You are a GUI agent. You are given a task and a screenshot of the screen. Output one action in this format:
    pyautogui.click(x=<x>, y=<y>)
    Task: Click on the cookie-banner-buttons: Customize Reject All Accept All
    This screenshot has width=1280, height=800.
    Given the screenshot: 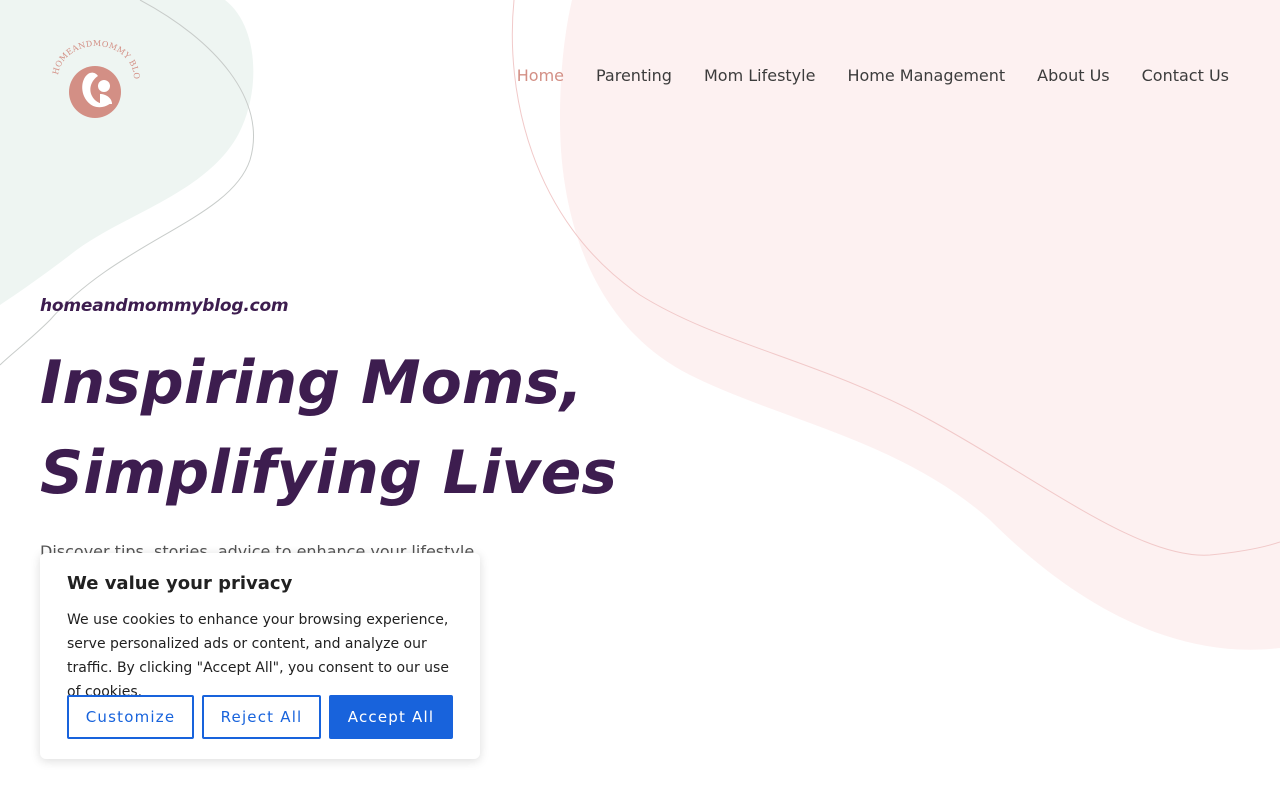 What is the action you would take?
    pyautogui.click(x=260, y=717)
    